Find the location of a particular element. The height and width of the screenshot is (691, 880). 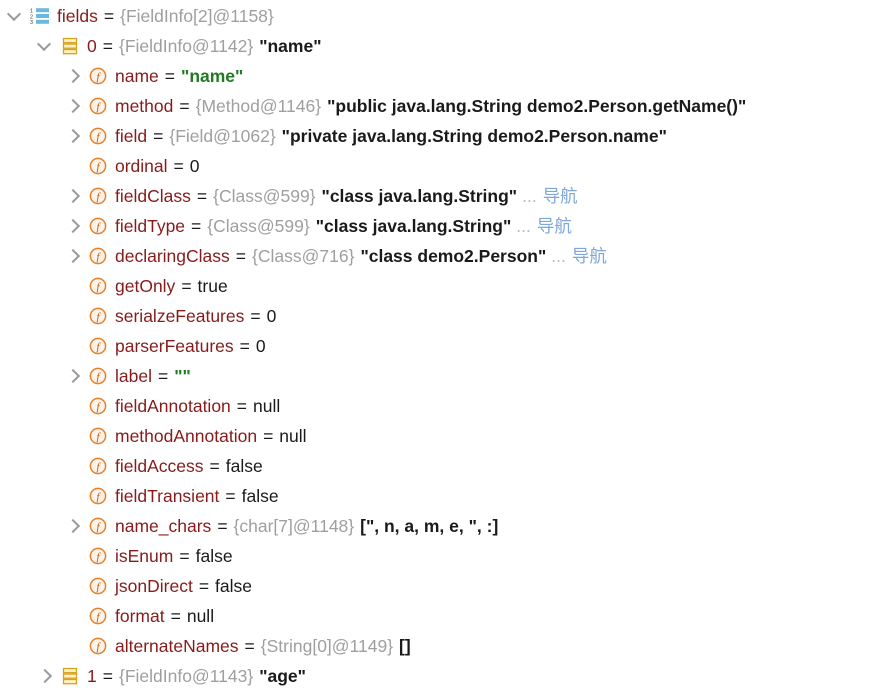

tree-row: f getOnly = true is located at coordinates (440, 286).